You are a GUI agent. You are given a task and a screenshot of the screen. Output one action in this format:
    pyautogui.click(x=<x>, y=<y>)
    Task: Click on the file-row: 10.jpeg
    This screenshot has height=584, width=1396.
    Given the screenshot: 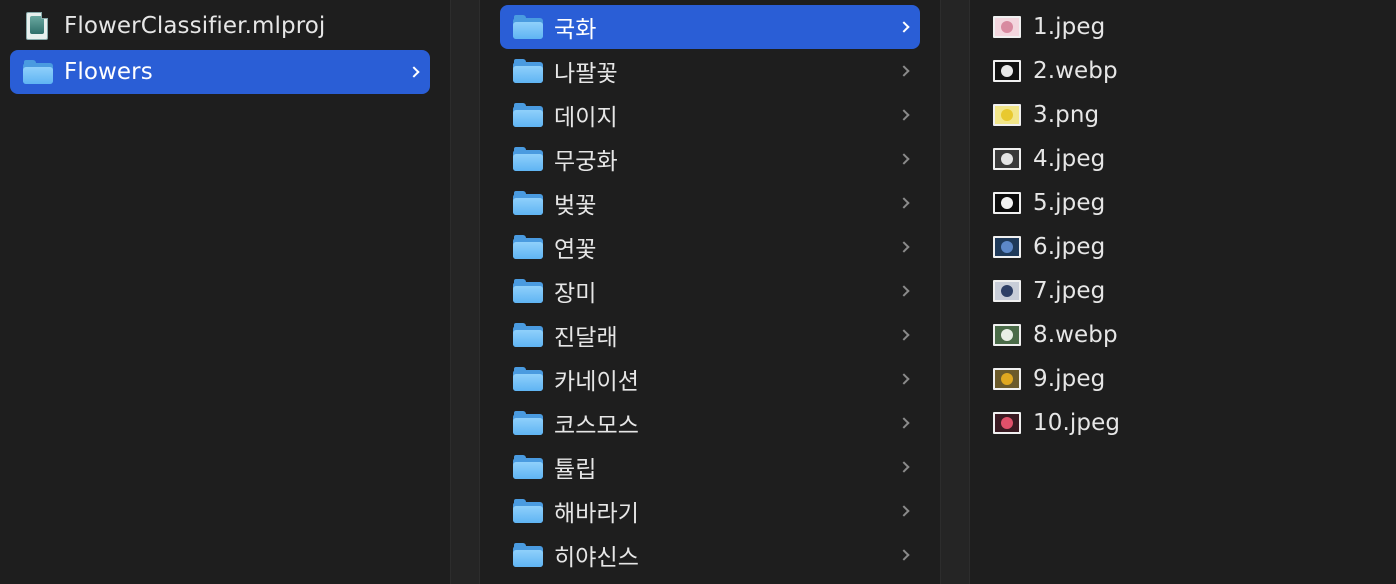 What is the action you would take?
    pyautogui.click(x=1183, y=423)
    